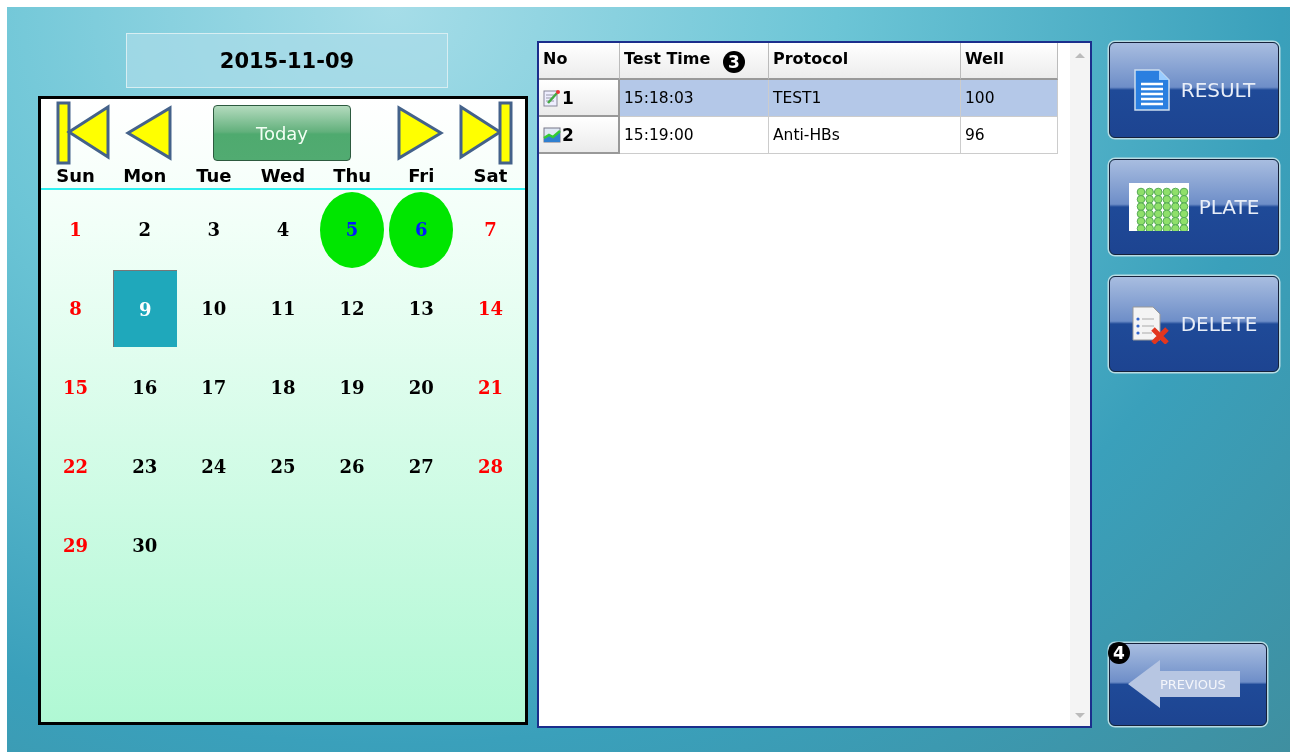 This screenshot has width=1290, height=752. Describe the element at coordinates (1151, 90) in the screenshot. I see `document-icon` at that location.